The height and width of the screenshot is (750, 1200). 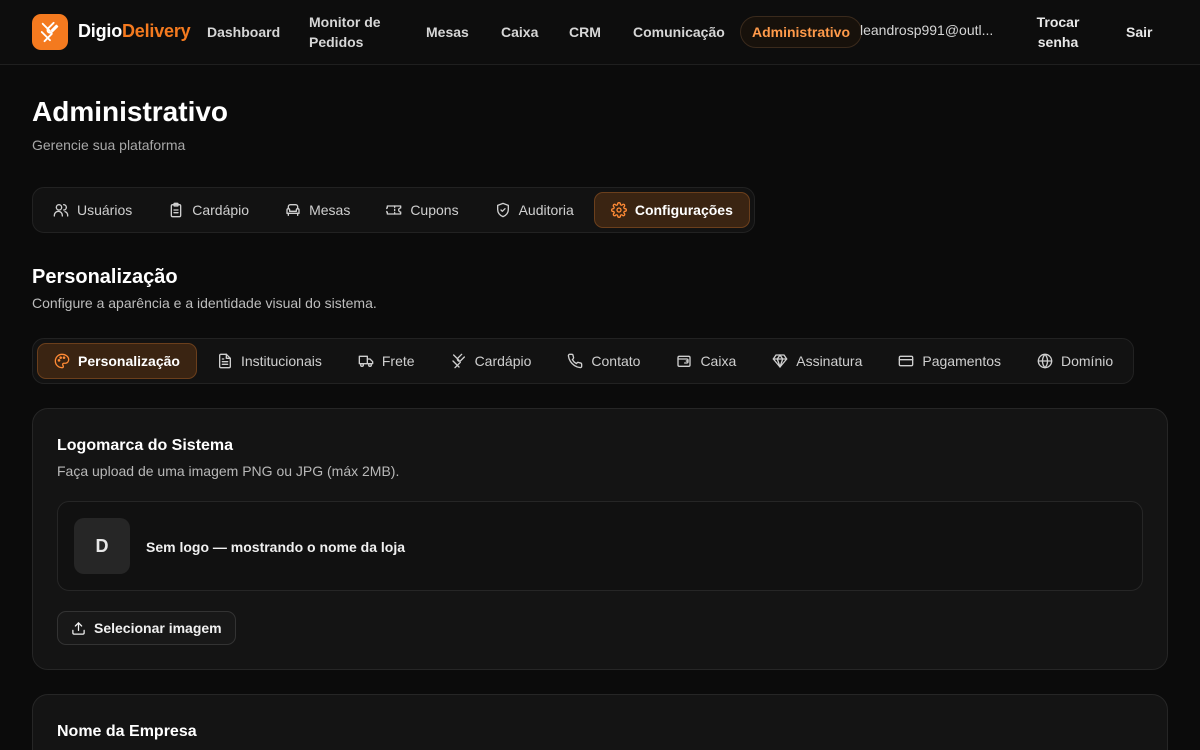 I want to click on tab-label: Personalização, so click(x=129, y=361).